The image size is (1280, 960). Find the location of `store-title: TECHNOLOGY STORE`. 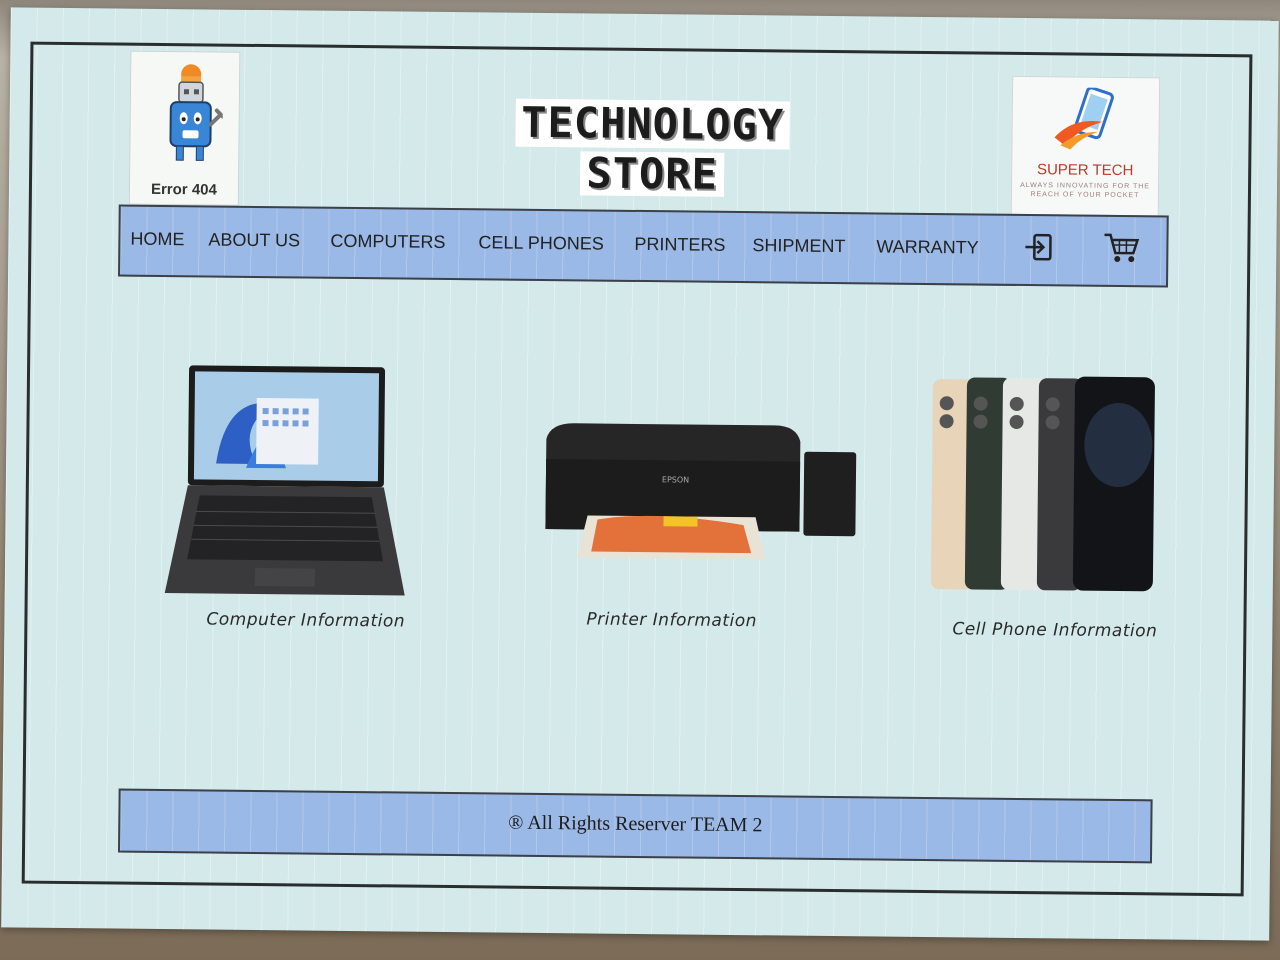

store-title: TECHNOLOGY STORE is located at coordinates (652, 148).